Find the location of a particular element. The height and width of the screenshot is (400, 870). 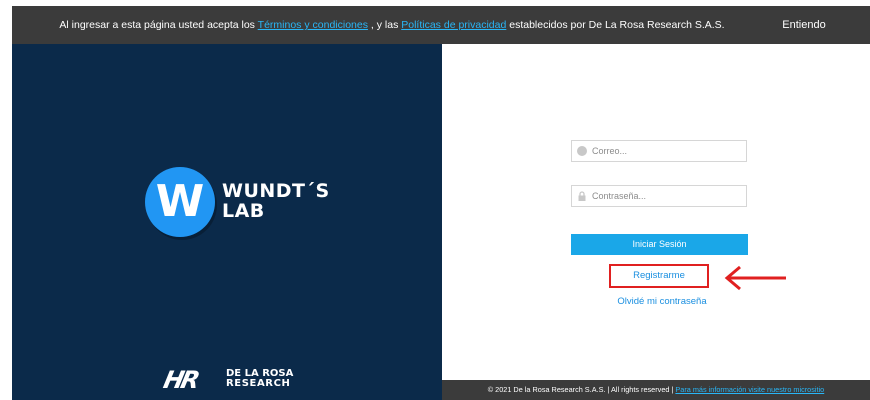

email-input is located at coordinates (667, 151).